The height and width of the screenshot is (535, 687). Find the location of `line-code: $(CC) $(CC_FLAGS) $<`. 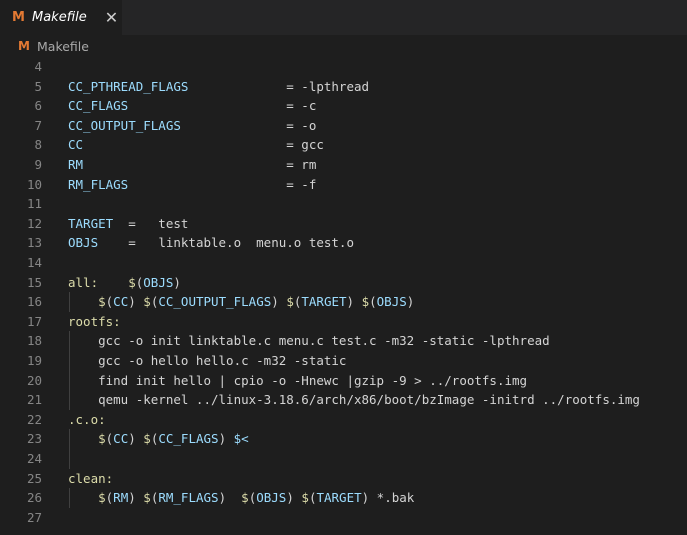

line-code: $(CC) $(CC_FLAGS) $< is located at coordinates (158, 439).